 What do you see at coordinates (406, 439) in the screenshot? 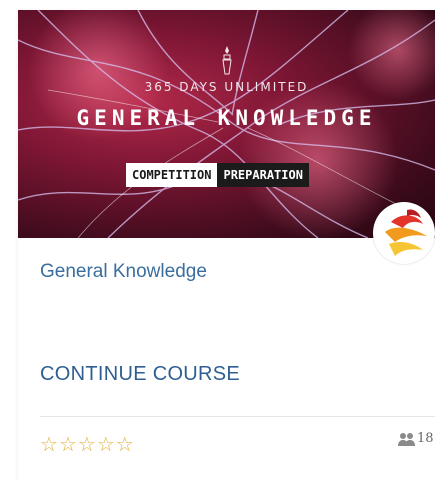
I see `students-icon` at bounding box center [406, 439].